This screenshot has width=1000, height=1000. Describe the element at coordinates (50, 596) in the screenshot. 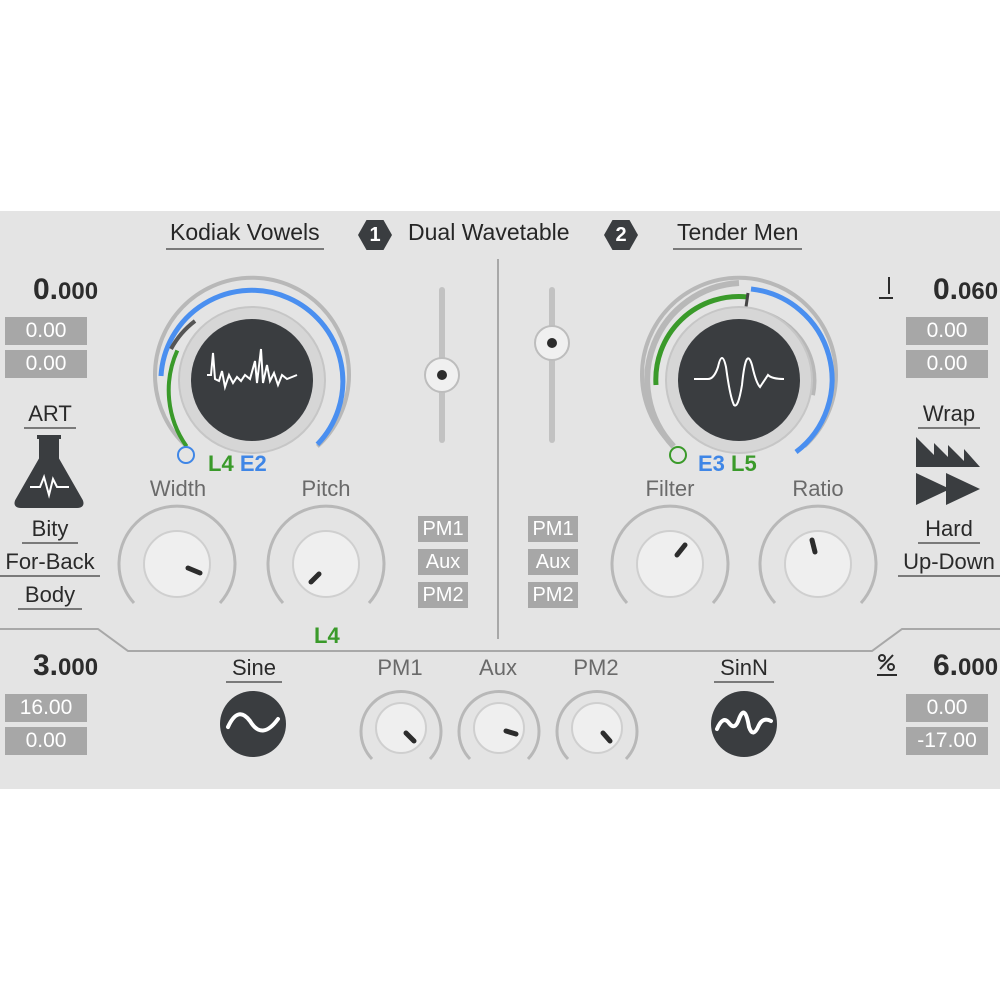

I see `art-mode-3: Body` at that location.